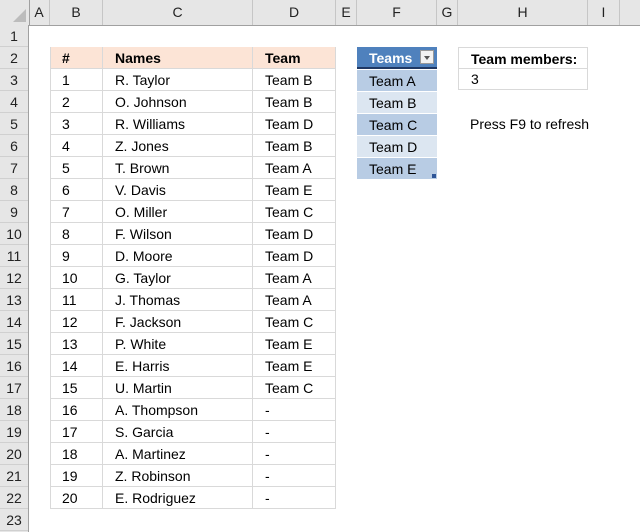 Image resolution: width=640 pixels, height=532 pixels. I want to click on row-header: 13, so click(14, 300).